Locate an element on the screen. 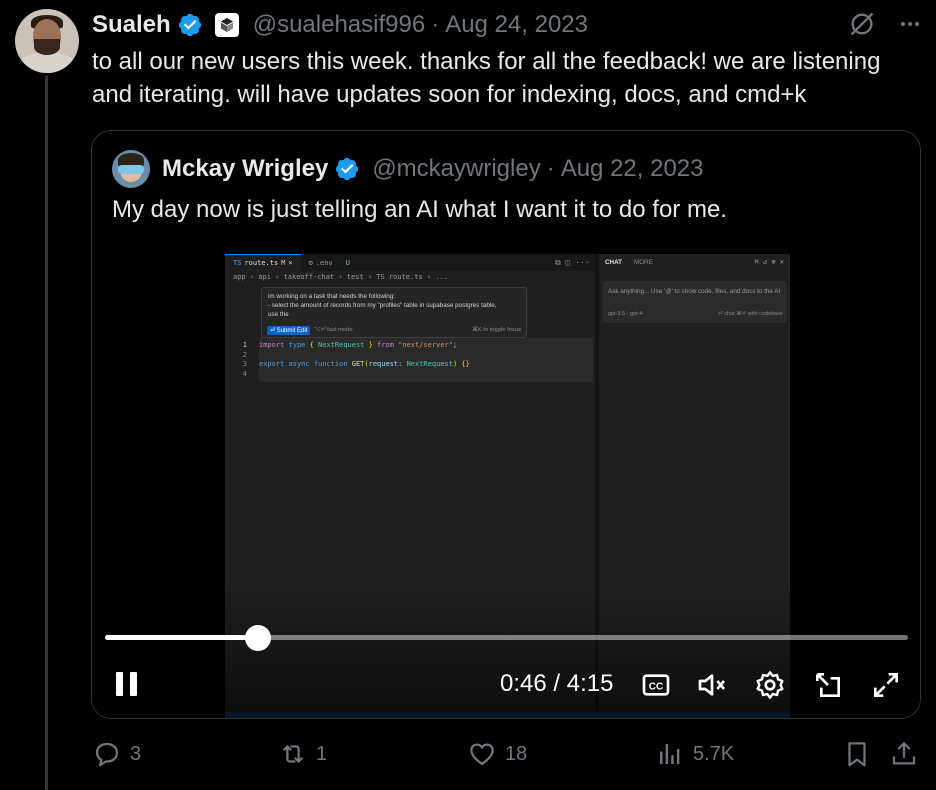 The width and height of the screenshot is (936, 790). editor-tab: ⚙ .env U is located at coordinates (329, 262).